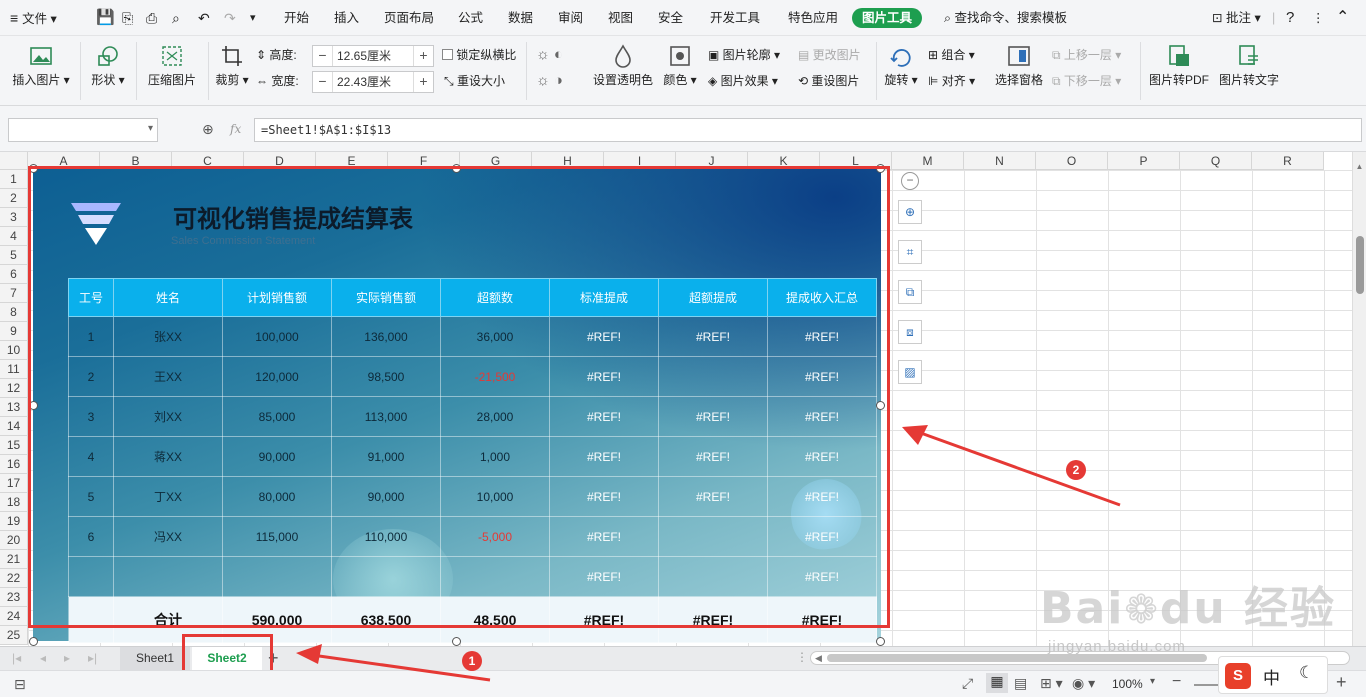  What do you see at coordinates (680, 66) in the screenshot?
I see `color-button: 颜色 ▾` at bounding box center [680, 66].